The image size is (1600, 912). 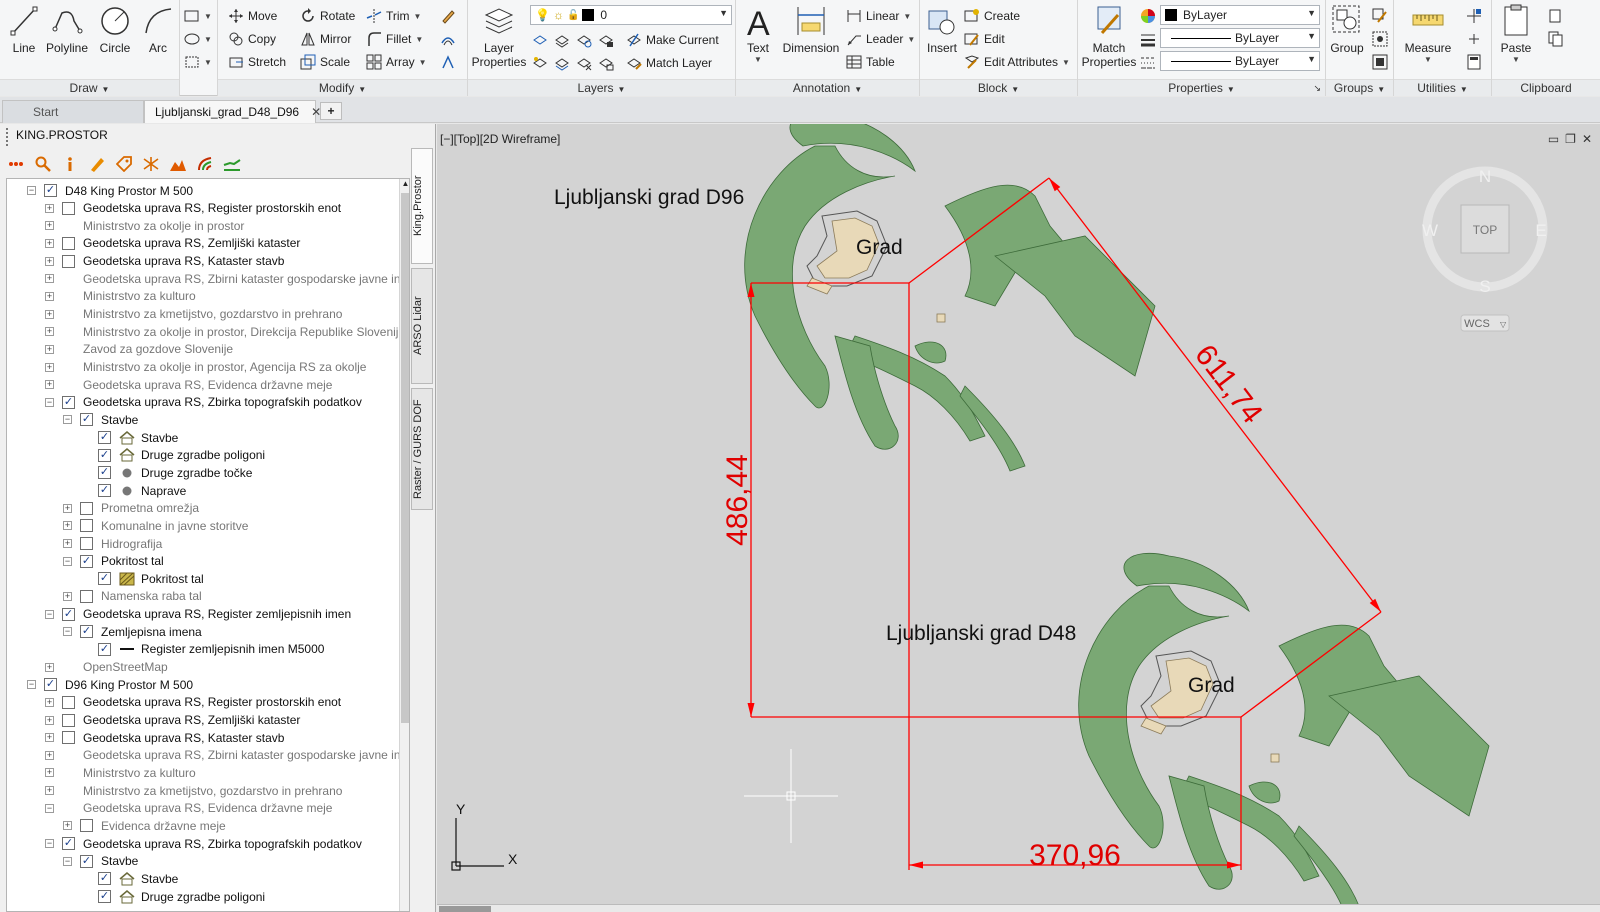 What do you see at coordinates (422, 449) in the screenshot?
I see `tab-raster-gurs-dof: Raster / GURS DOF` at bounding box center [422, 449].